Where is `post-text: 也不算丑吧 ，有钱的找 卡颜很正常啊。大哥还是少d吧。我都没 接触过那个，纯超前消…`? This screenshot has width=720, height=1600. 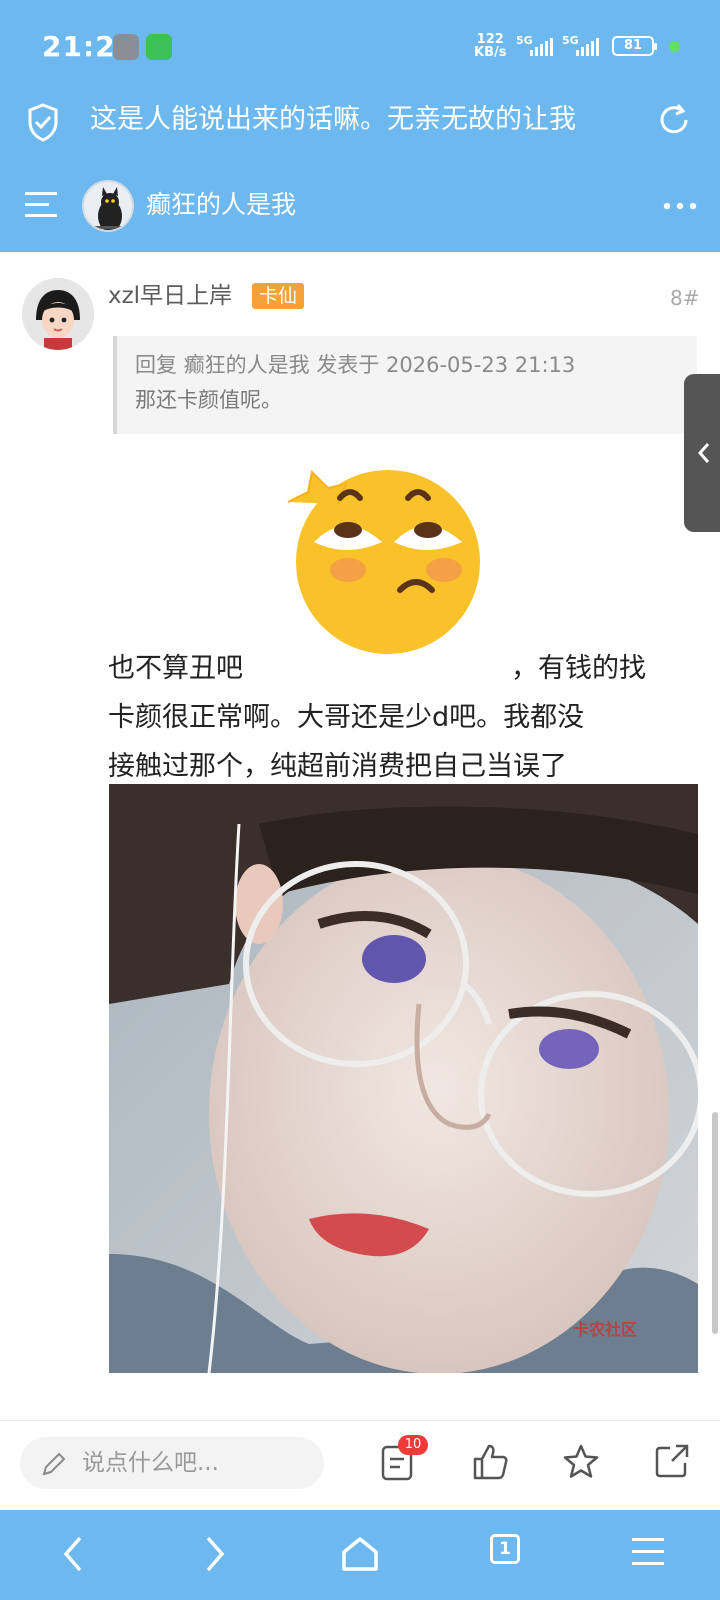
post-text: 也不算丑吧 ，有钱的找 卡颜很正常啊。大哥还是少d吧。我都没 接触过那个，纯超前消… is located at coordinates (398, 717).